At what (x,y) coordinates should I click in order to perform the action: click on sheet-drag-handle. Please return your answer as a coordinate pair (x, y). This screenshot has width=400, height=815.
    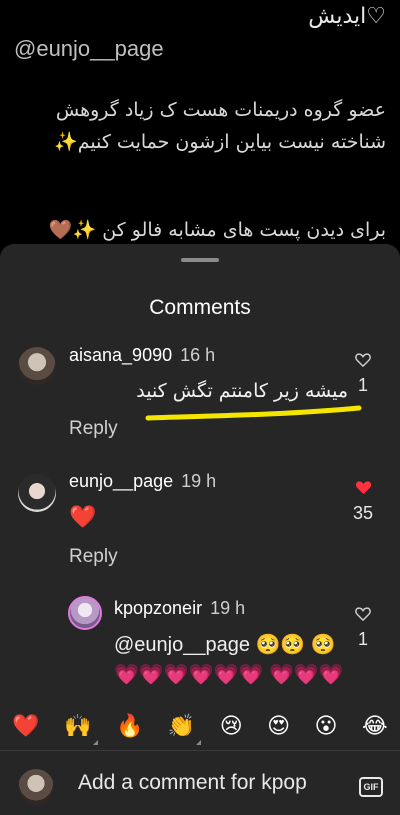
    Looking at the image, I should click on (200, 260).